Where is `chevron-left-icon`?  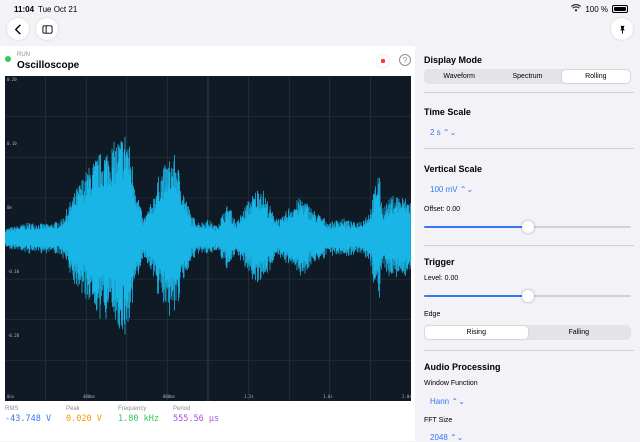
chevron-left-icon is located at coordinates (17, 29).